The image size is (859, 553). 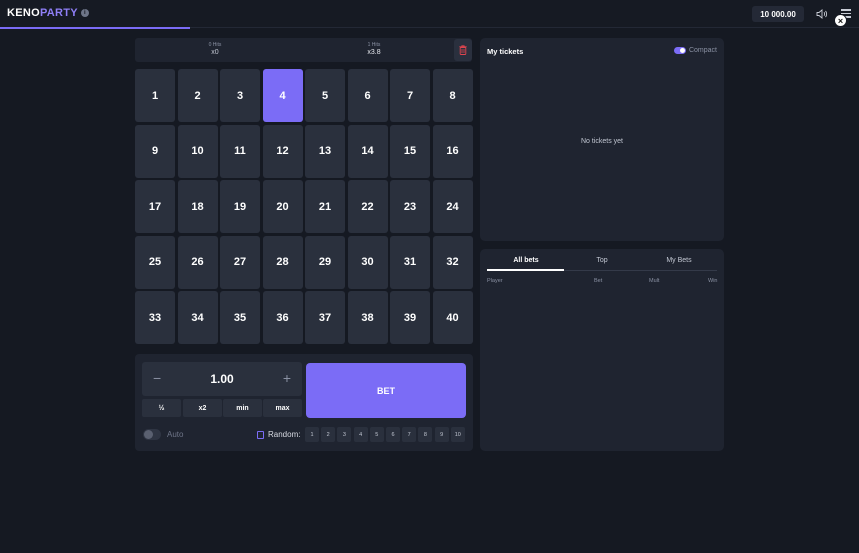 I want to click on number-cell-16: 16, so click(x=452, y=151).